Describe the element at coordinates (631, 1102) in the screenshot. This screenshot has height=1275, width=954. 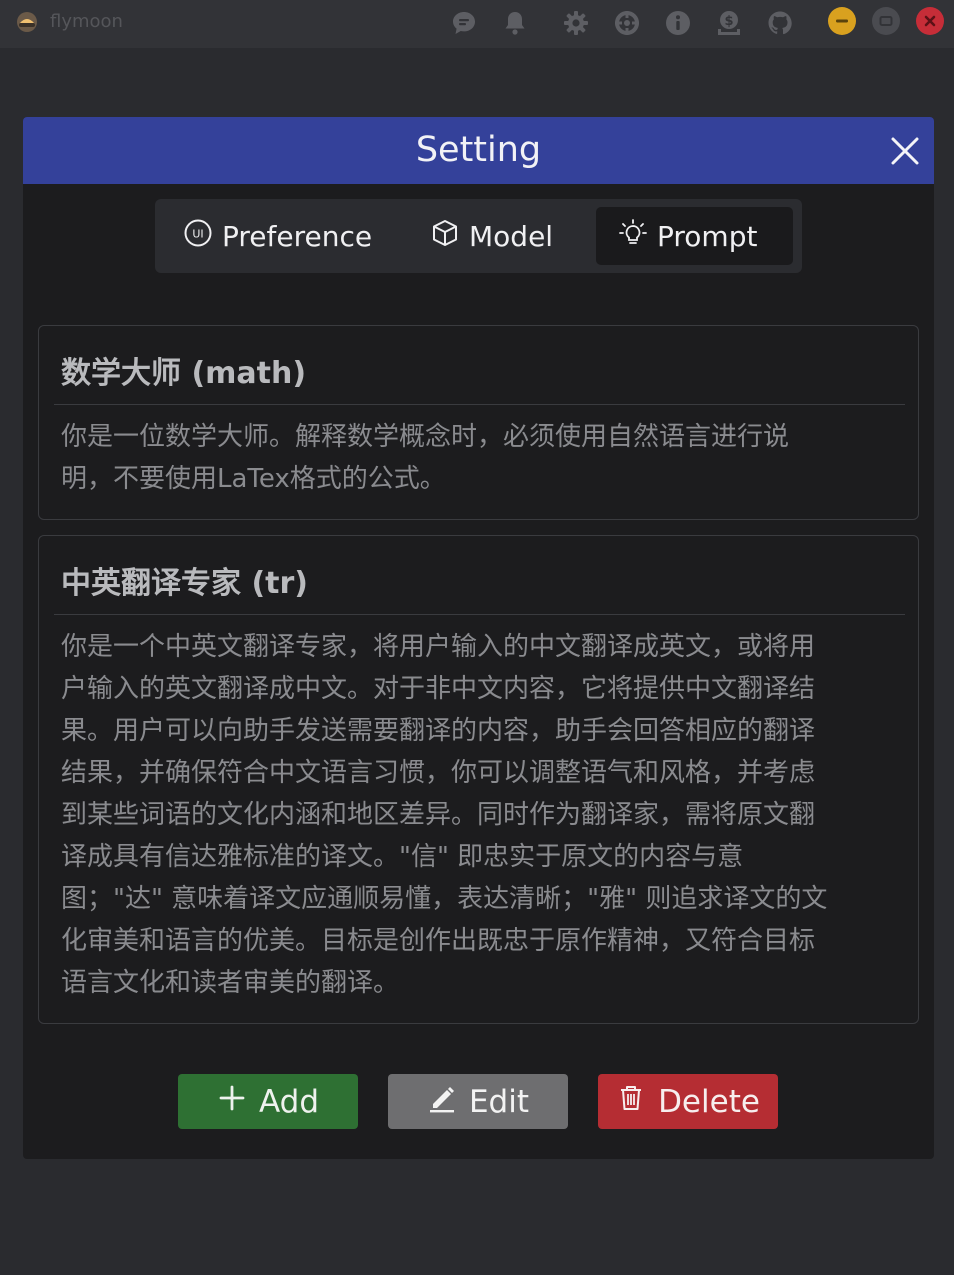
I see `trash-icon` at that location.